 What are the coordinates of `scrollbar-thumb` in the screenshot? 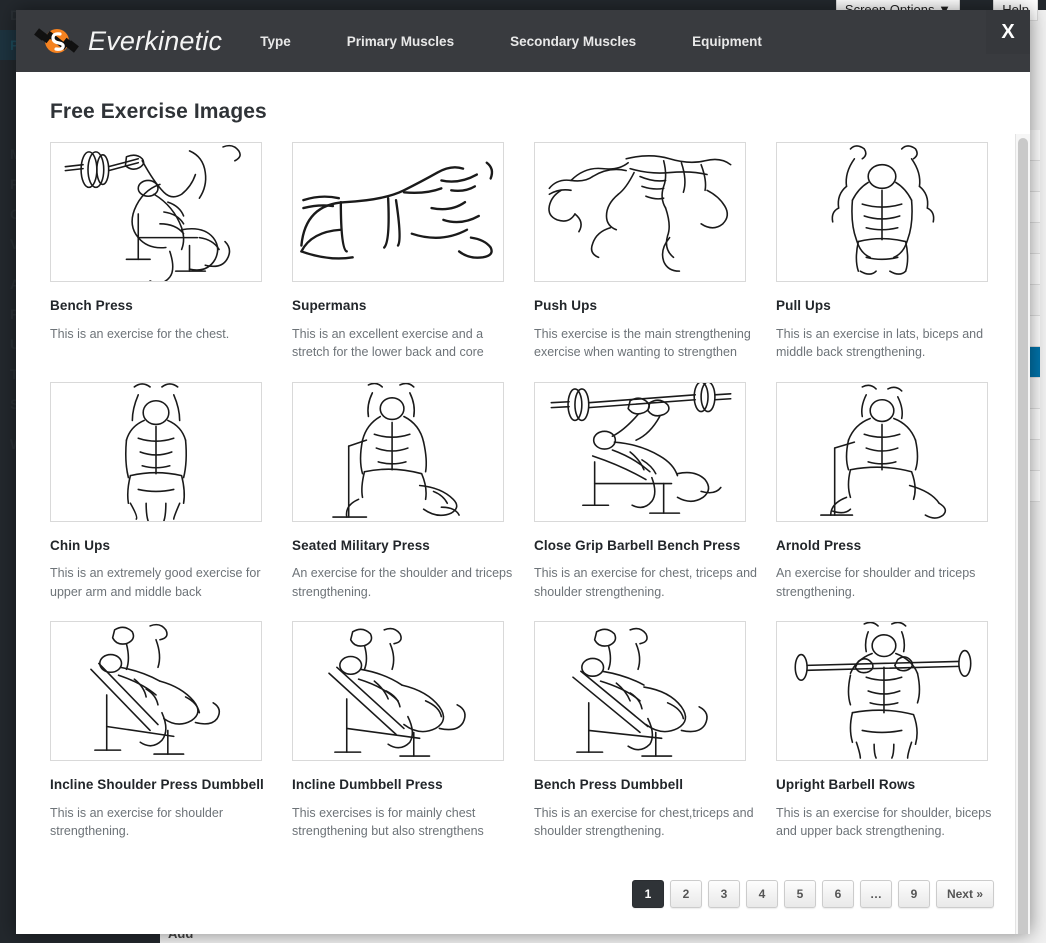 It's located at (1023, 536).